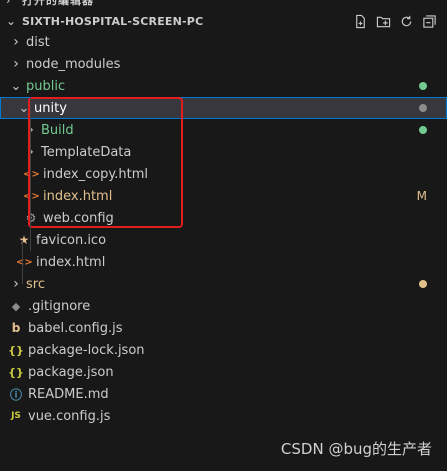 This screenshot has width=447, height=471. Describe the element at coordinates (223, 262) in the screenshot. I see `tree-item-index-html: <> index.html` at that location.